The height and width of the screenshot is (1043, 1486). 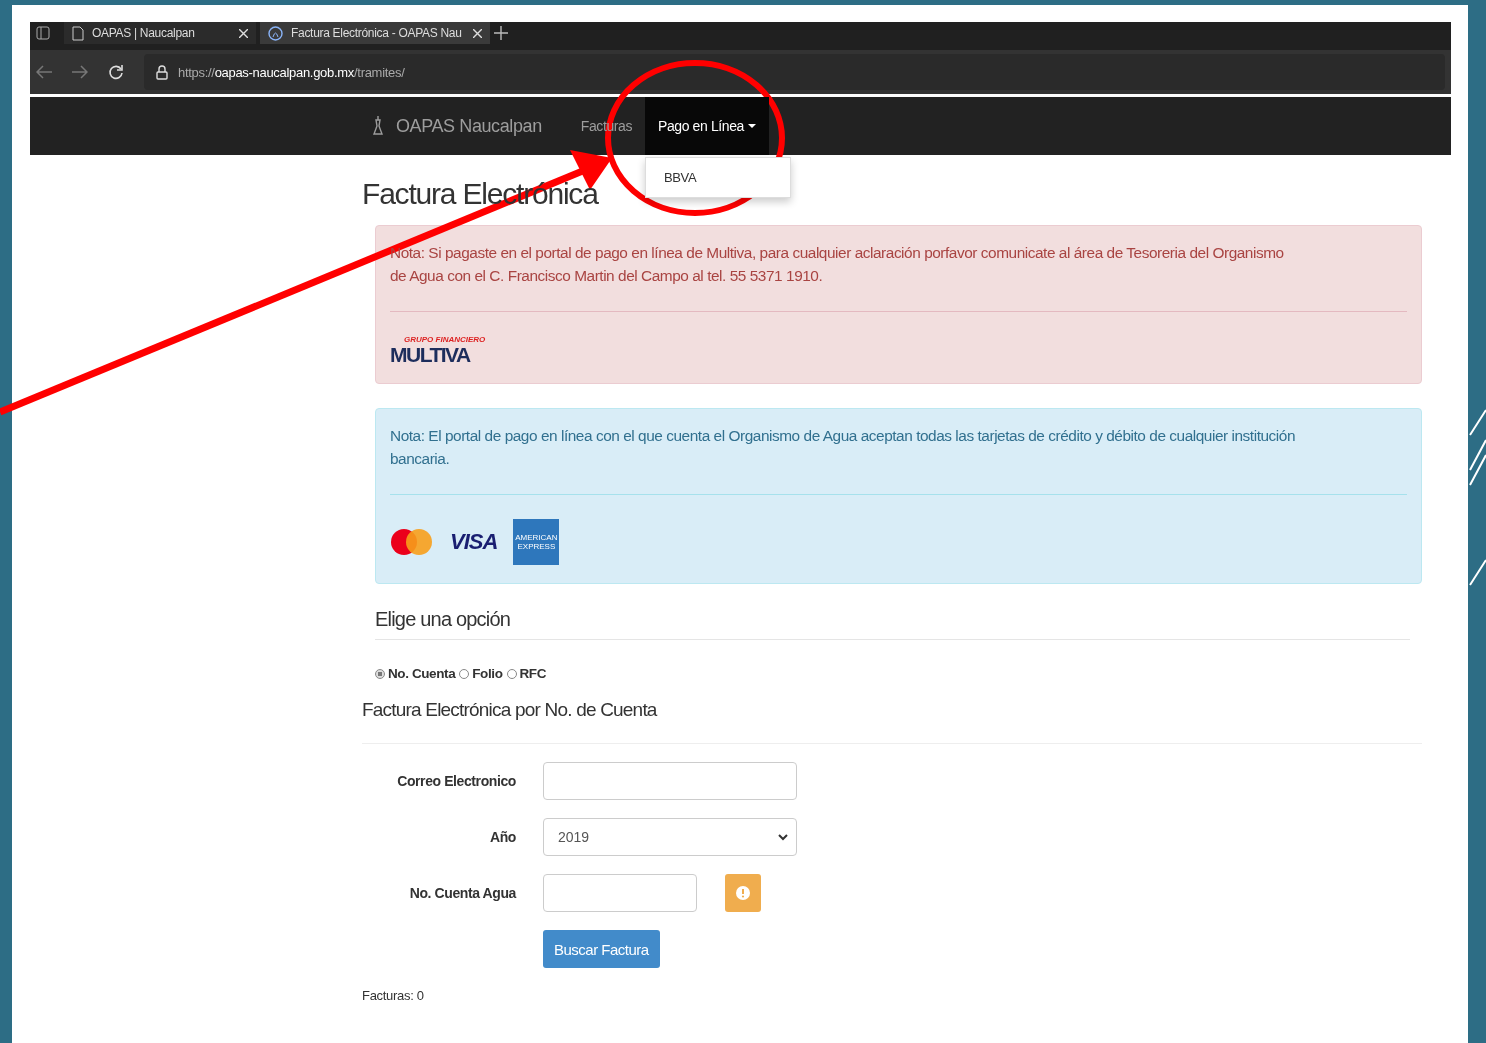 I want to click on search-invoice-button: Buscar Factura, so click(x=601, y=949).